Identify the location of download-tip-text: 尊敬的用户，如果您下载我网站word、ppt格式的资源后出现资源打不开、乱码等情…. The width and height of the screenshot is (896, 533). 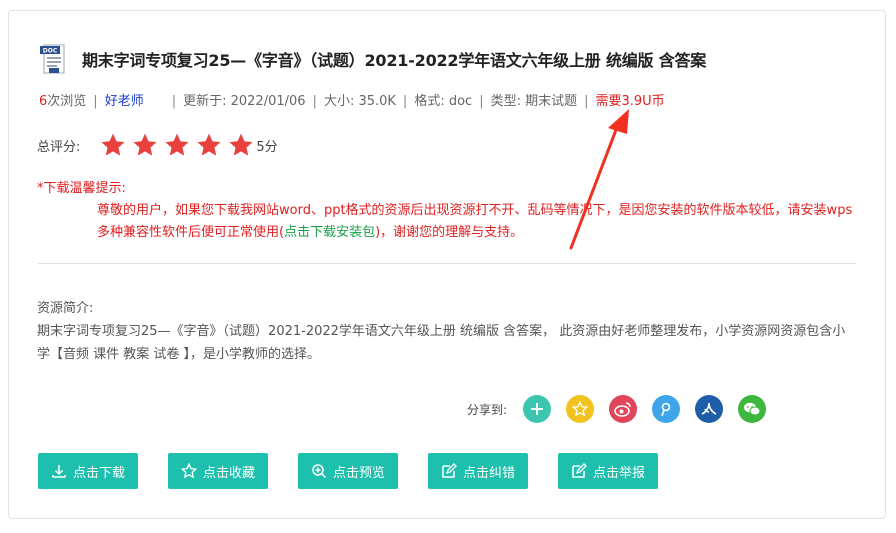
(475, 221).